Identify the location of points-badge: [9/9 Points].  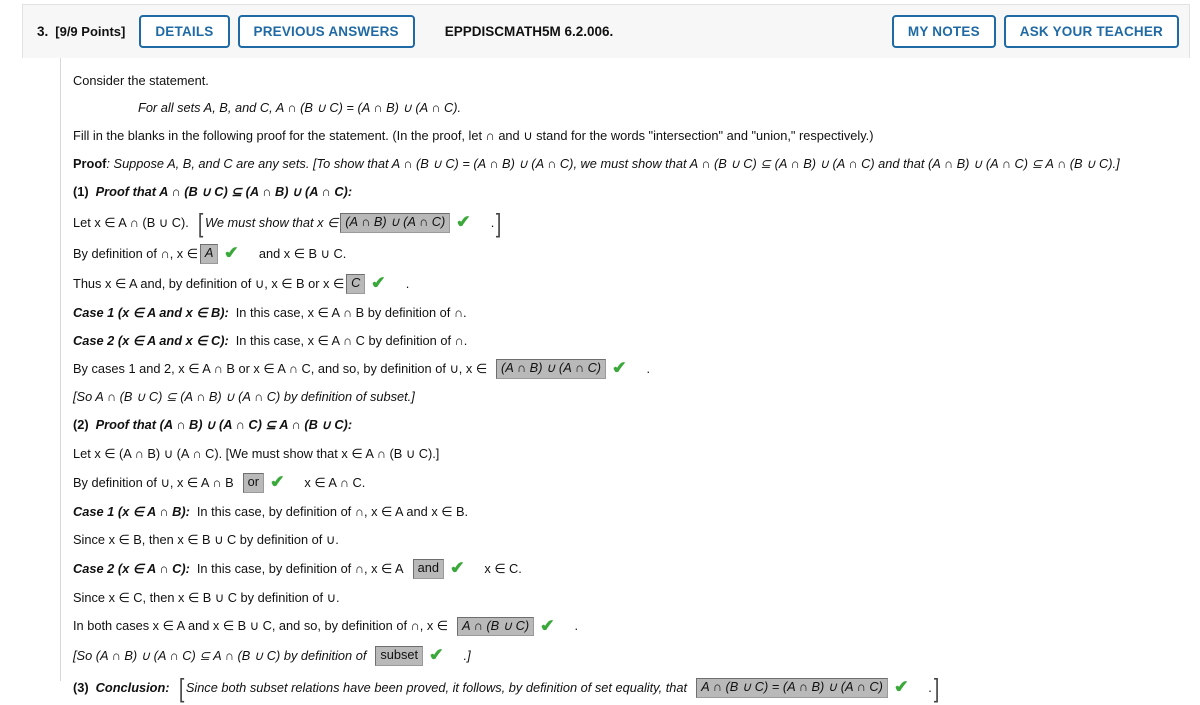
(90, 31).